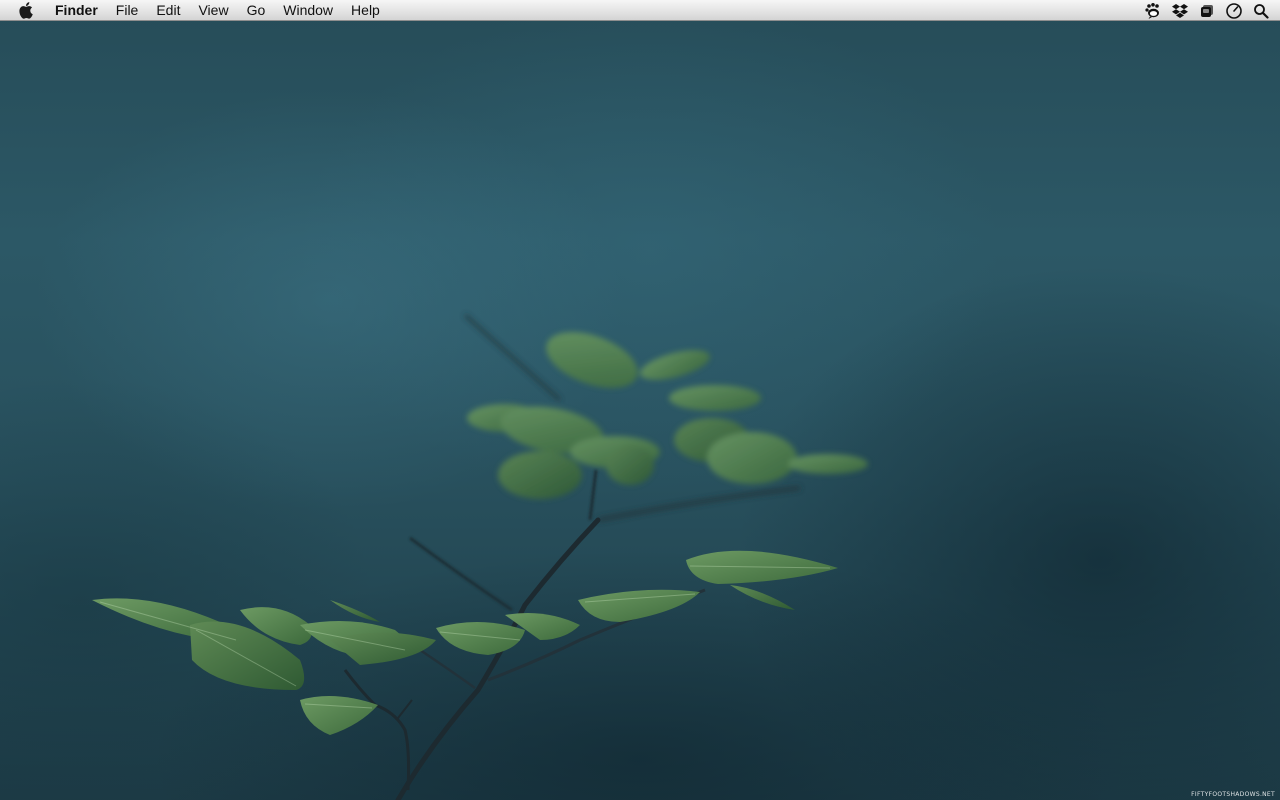  I want to click on dropbox-icon, so click(1180, 11).